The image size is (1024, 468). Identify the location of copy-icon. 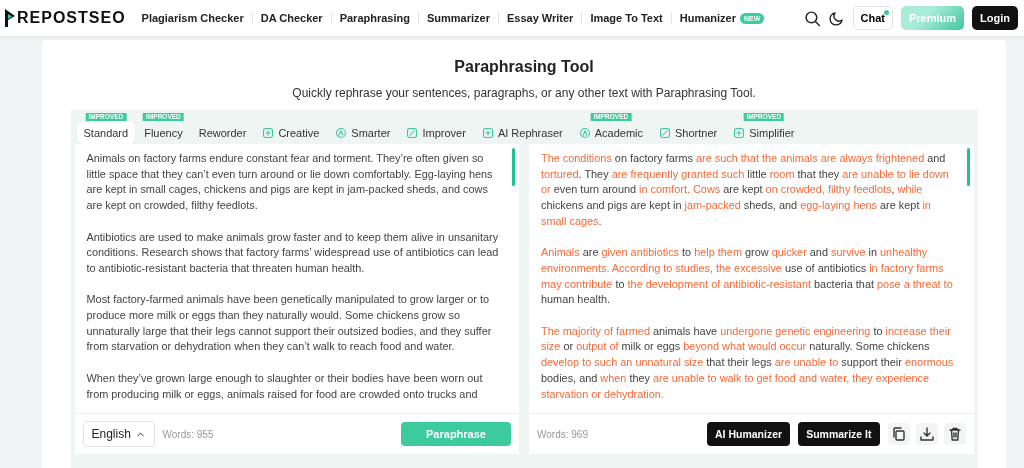
(898, 434).